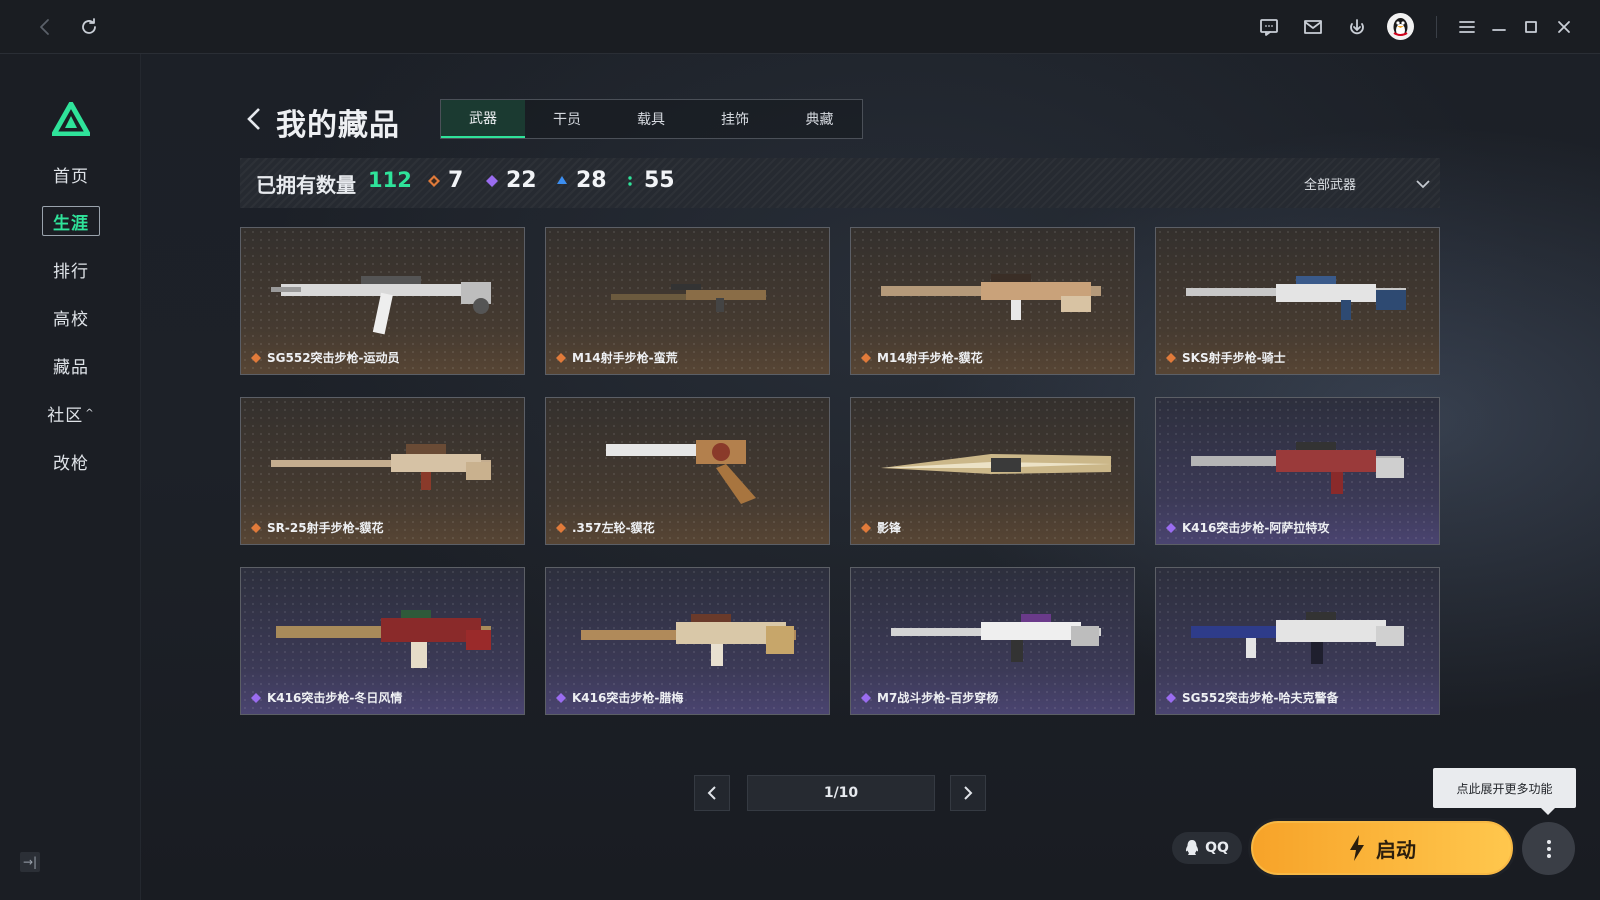 The image size is (1600, 900). I want to click on page-back-button, so click(254, 119).